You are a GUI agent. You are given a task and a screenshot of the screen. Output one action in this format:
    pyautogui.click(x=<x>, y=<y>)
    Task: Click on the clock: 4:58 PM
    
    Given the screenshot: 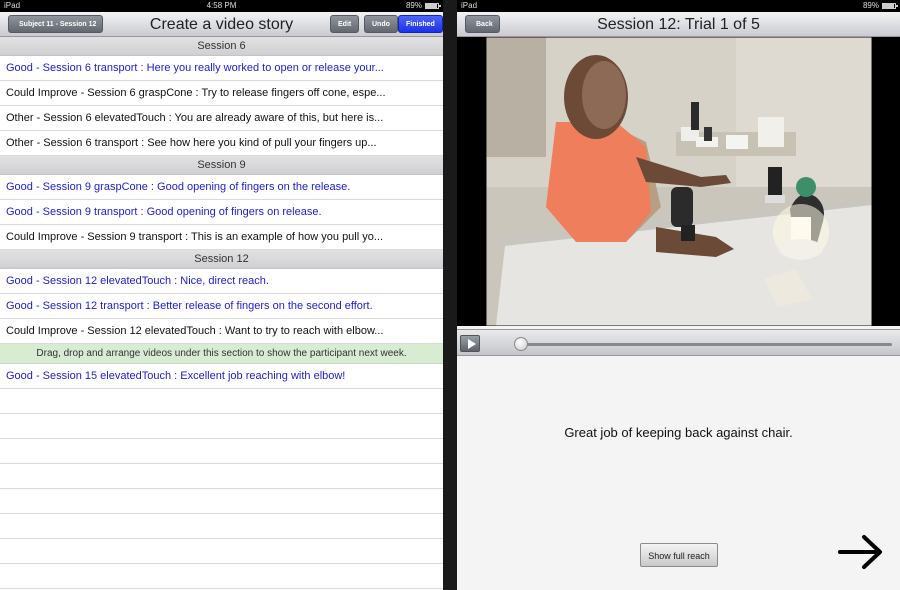 What is the action you would take?
    pyautogui.click(x=221, y=5)
    